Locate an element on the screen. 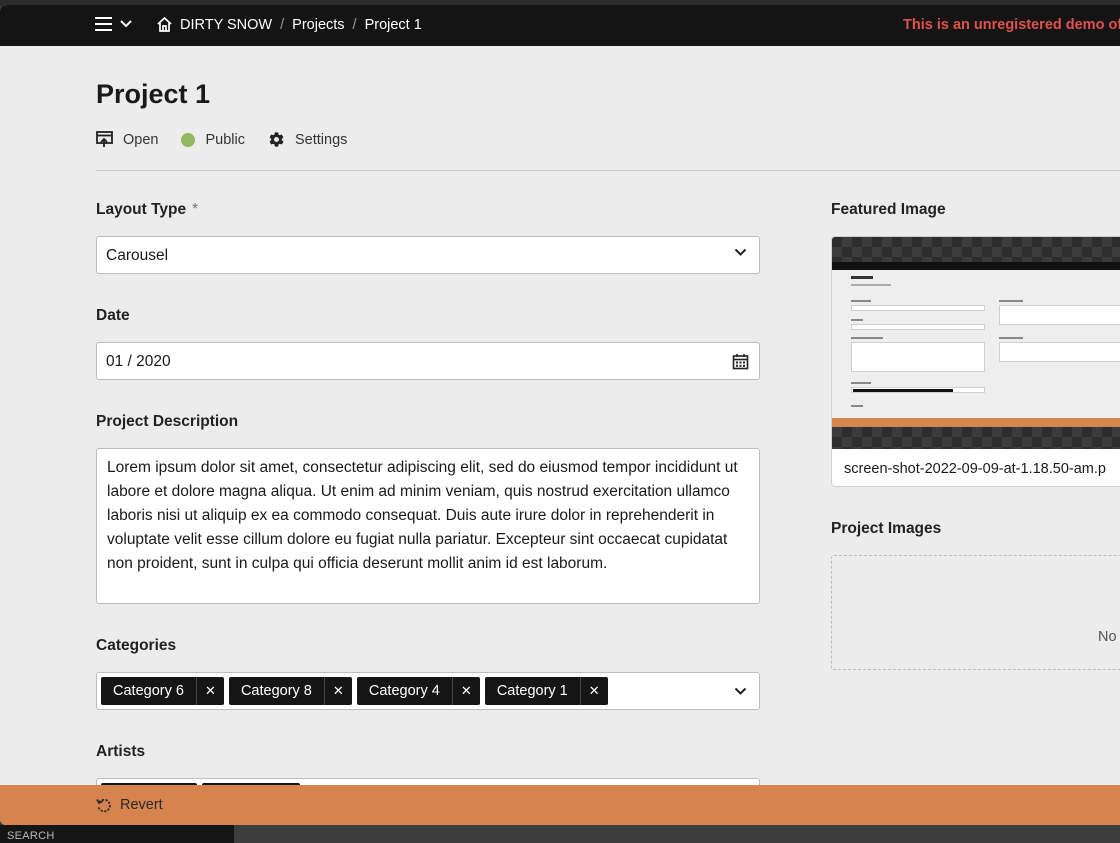 This screenshot has height=843, width=1120. demo-notice: This is an unregistered demo of I is located at coordinates (1011, 25).